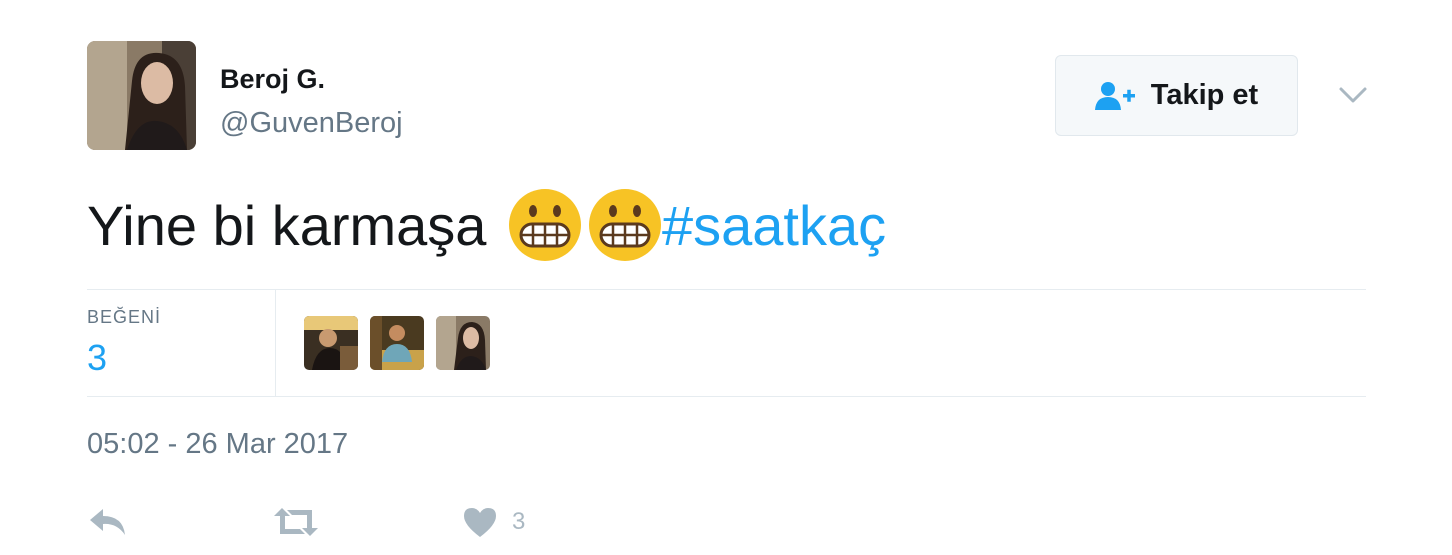  I want to click on likes-label: BEĞENİ, so click(124, 317).